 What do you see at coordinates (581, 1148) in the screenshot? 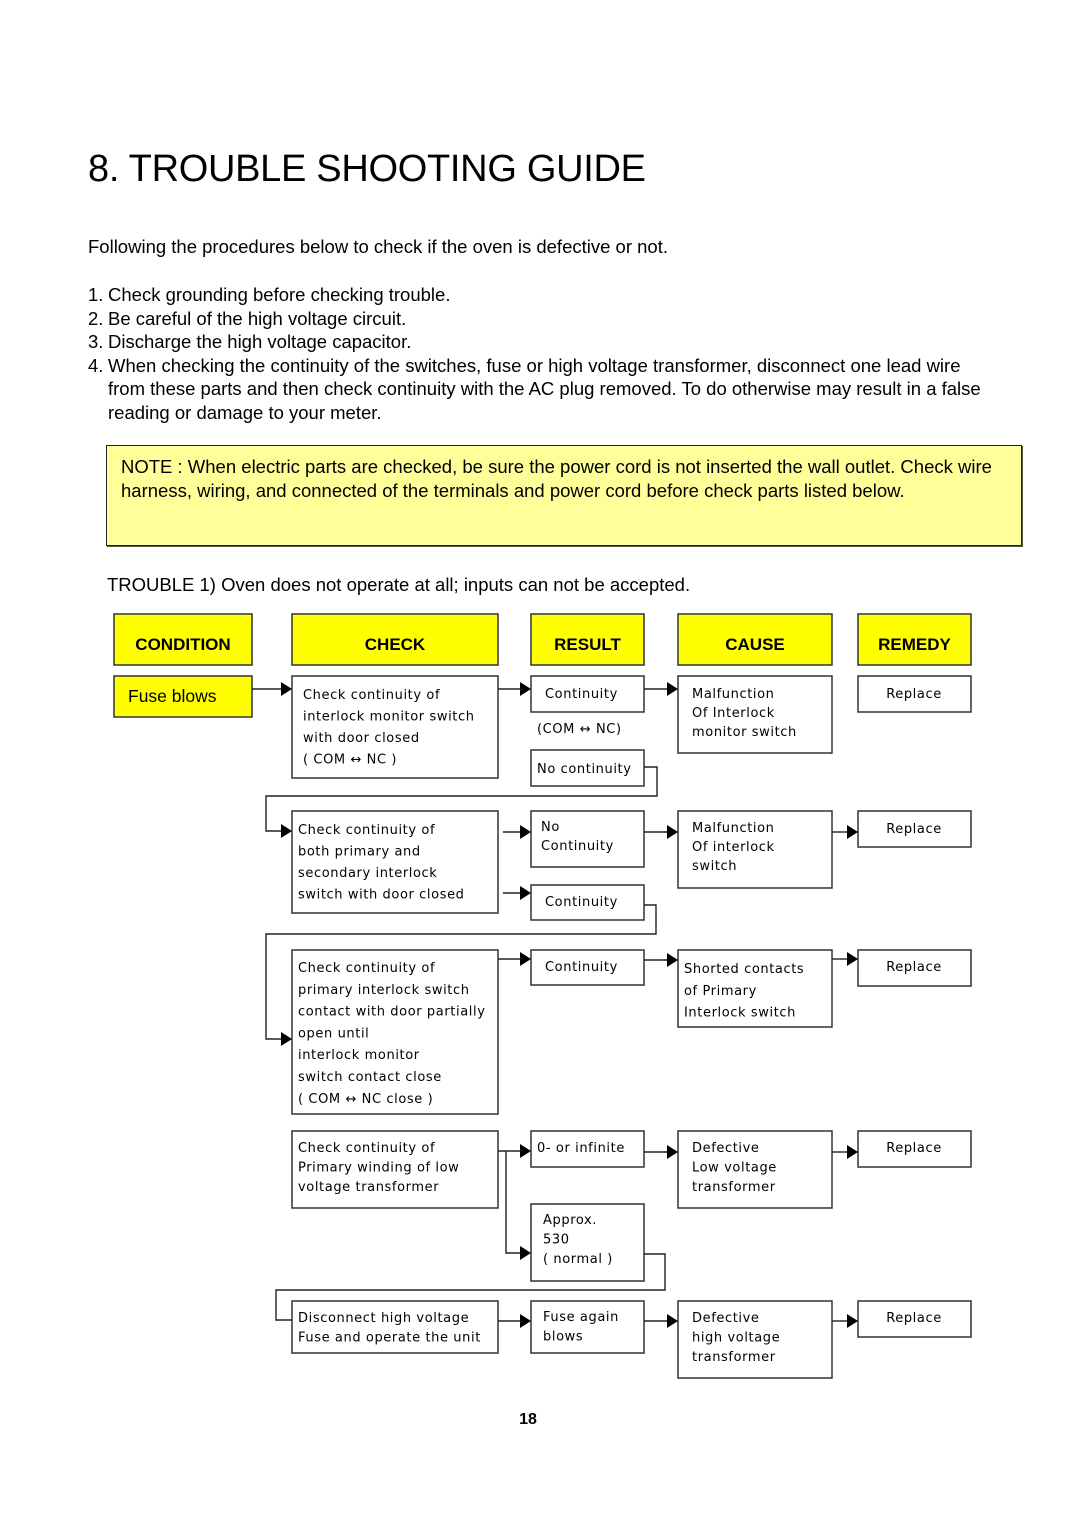
I see `result-text: 0- or infinite` at bounding box center [581, 1148].